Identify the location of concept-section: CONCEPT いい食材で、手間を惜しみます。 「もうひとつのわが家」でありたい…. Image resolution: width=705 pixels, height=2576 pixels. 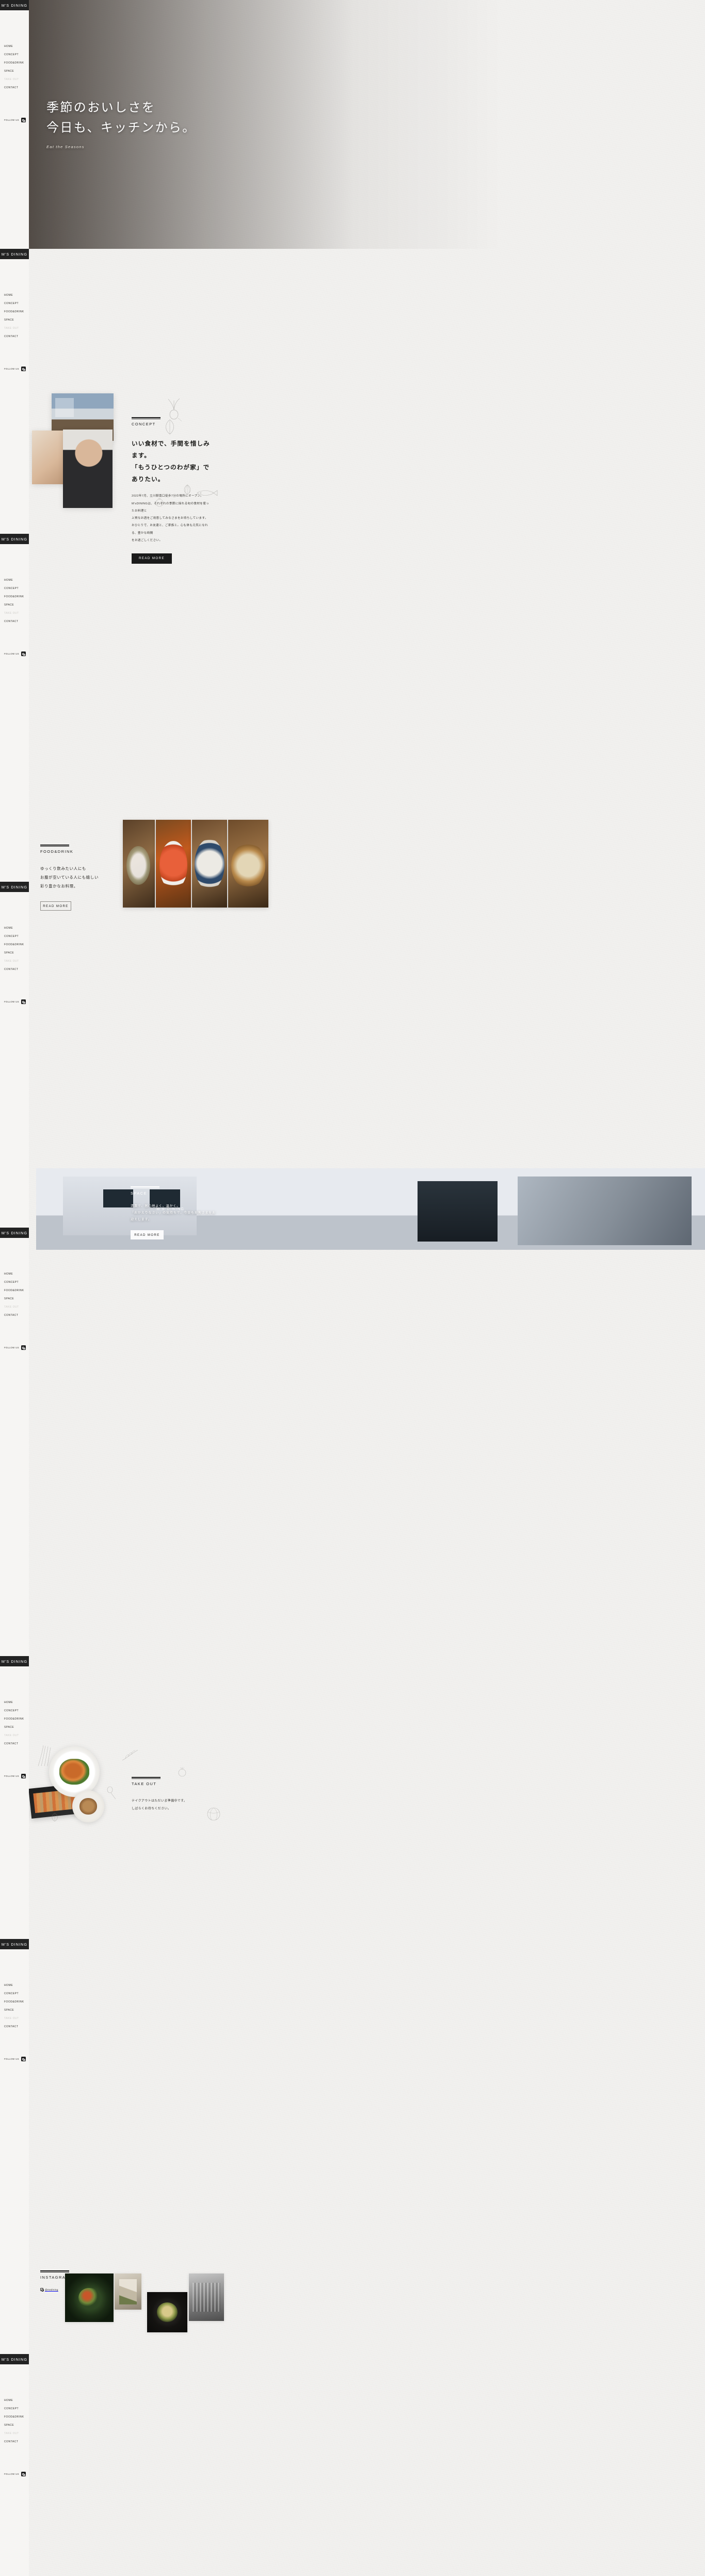
(352, 406).